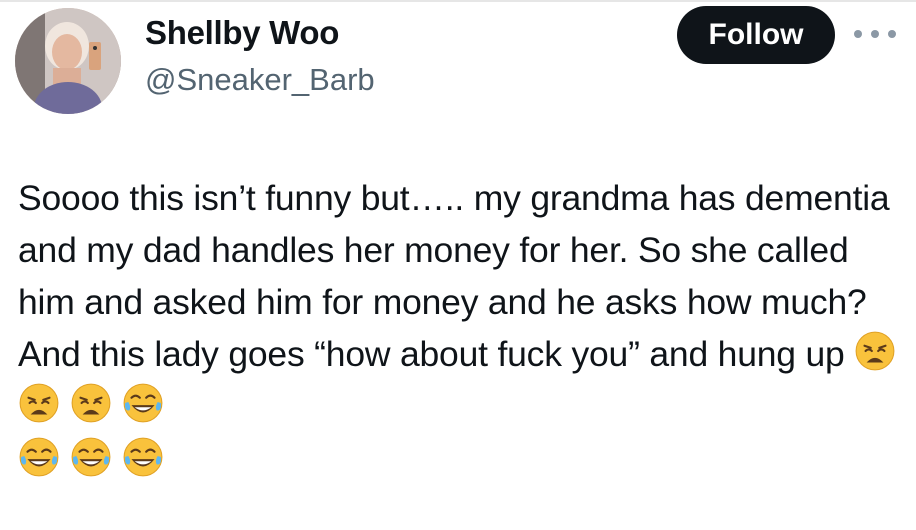 The image size is (916, 530). I want to click on more-horizontal-icon, so click(875, 34).